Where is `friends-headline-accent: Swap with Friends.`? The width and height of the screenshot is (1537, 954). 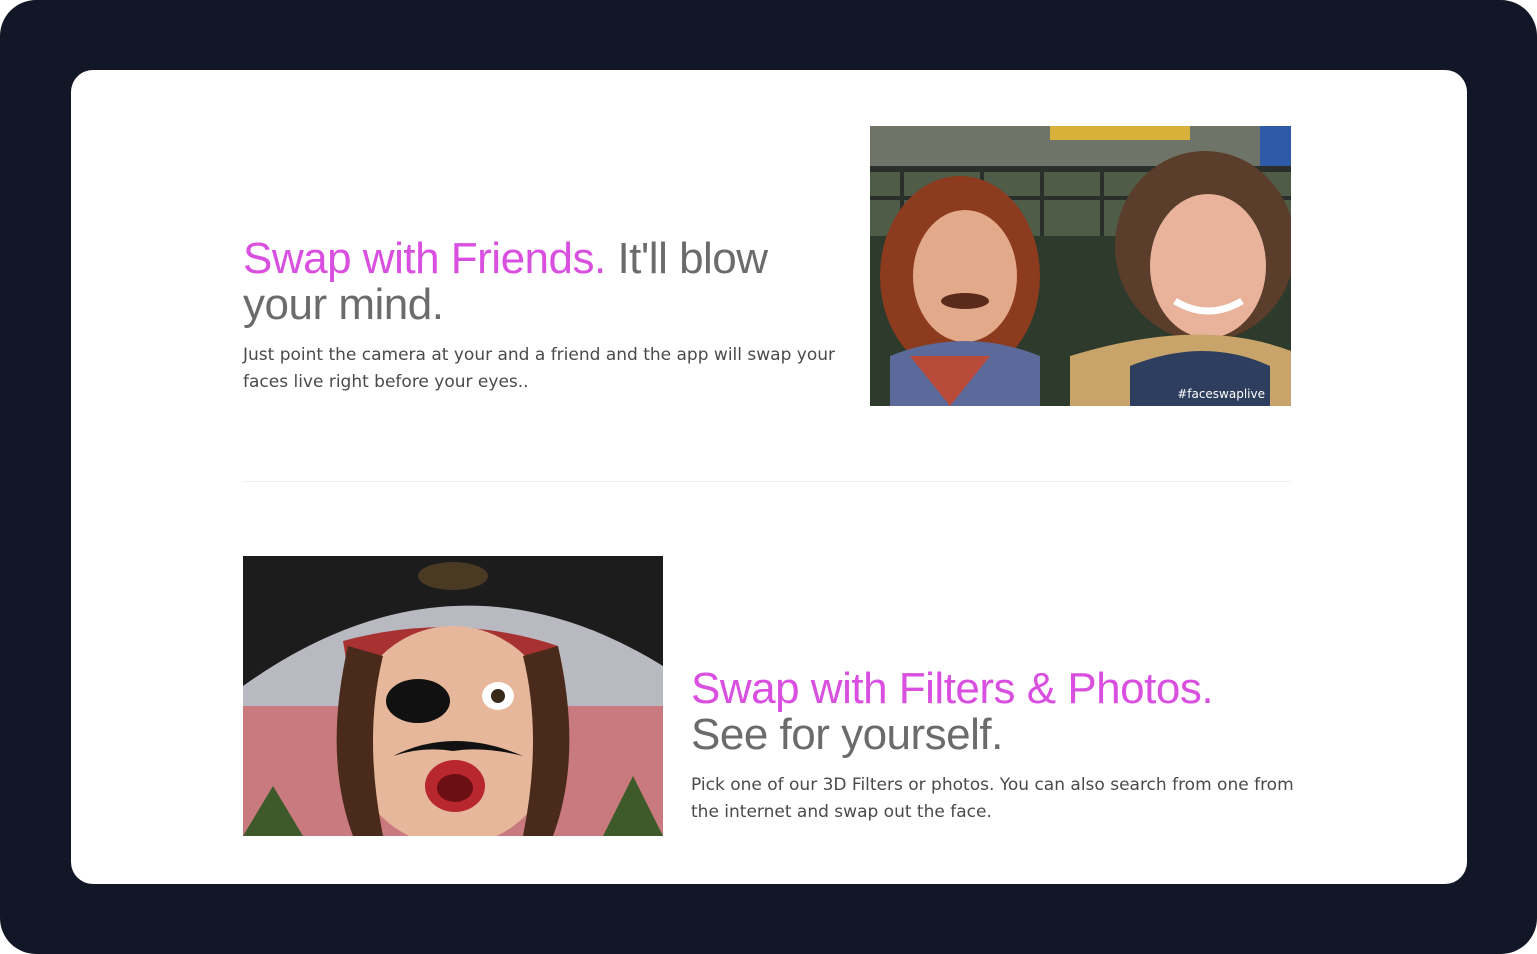 friends-headline-accent: Swap with Friends. is located at coordinates (424, 258).